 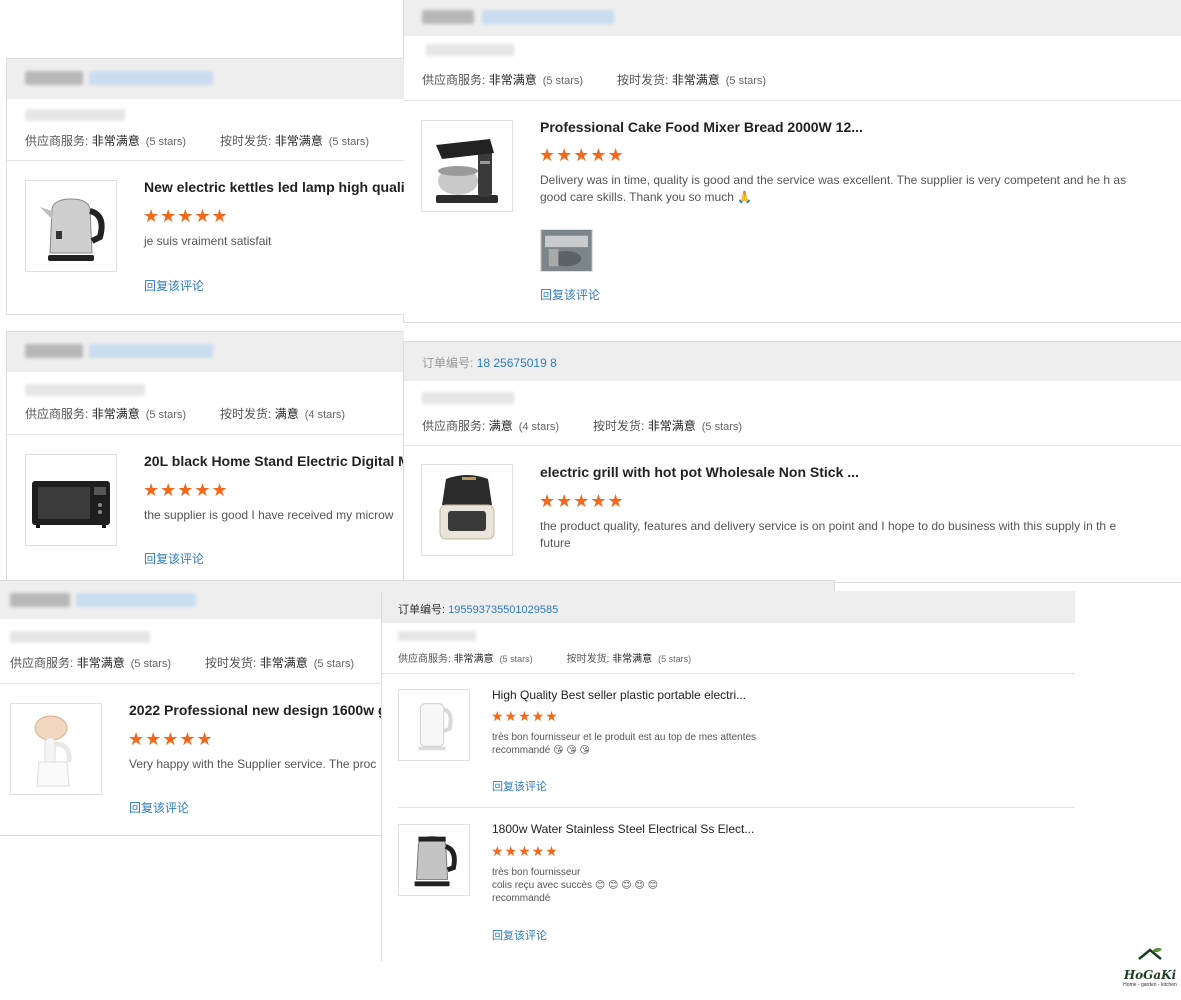 I want to click on supplier-ratings: 供应商服务: 非常满意 (5 stars) 按时发货: 满意 (4 stars), so click(x=185, y=414).